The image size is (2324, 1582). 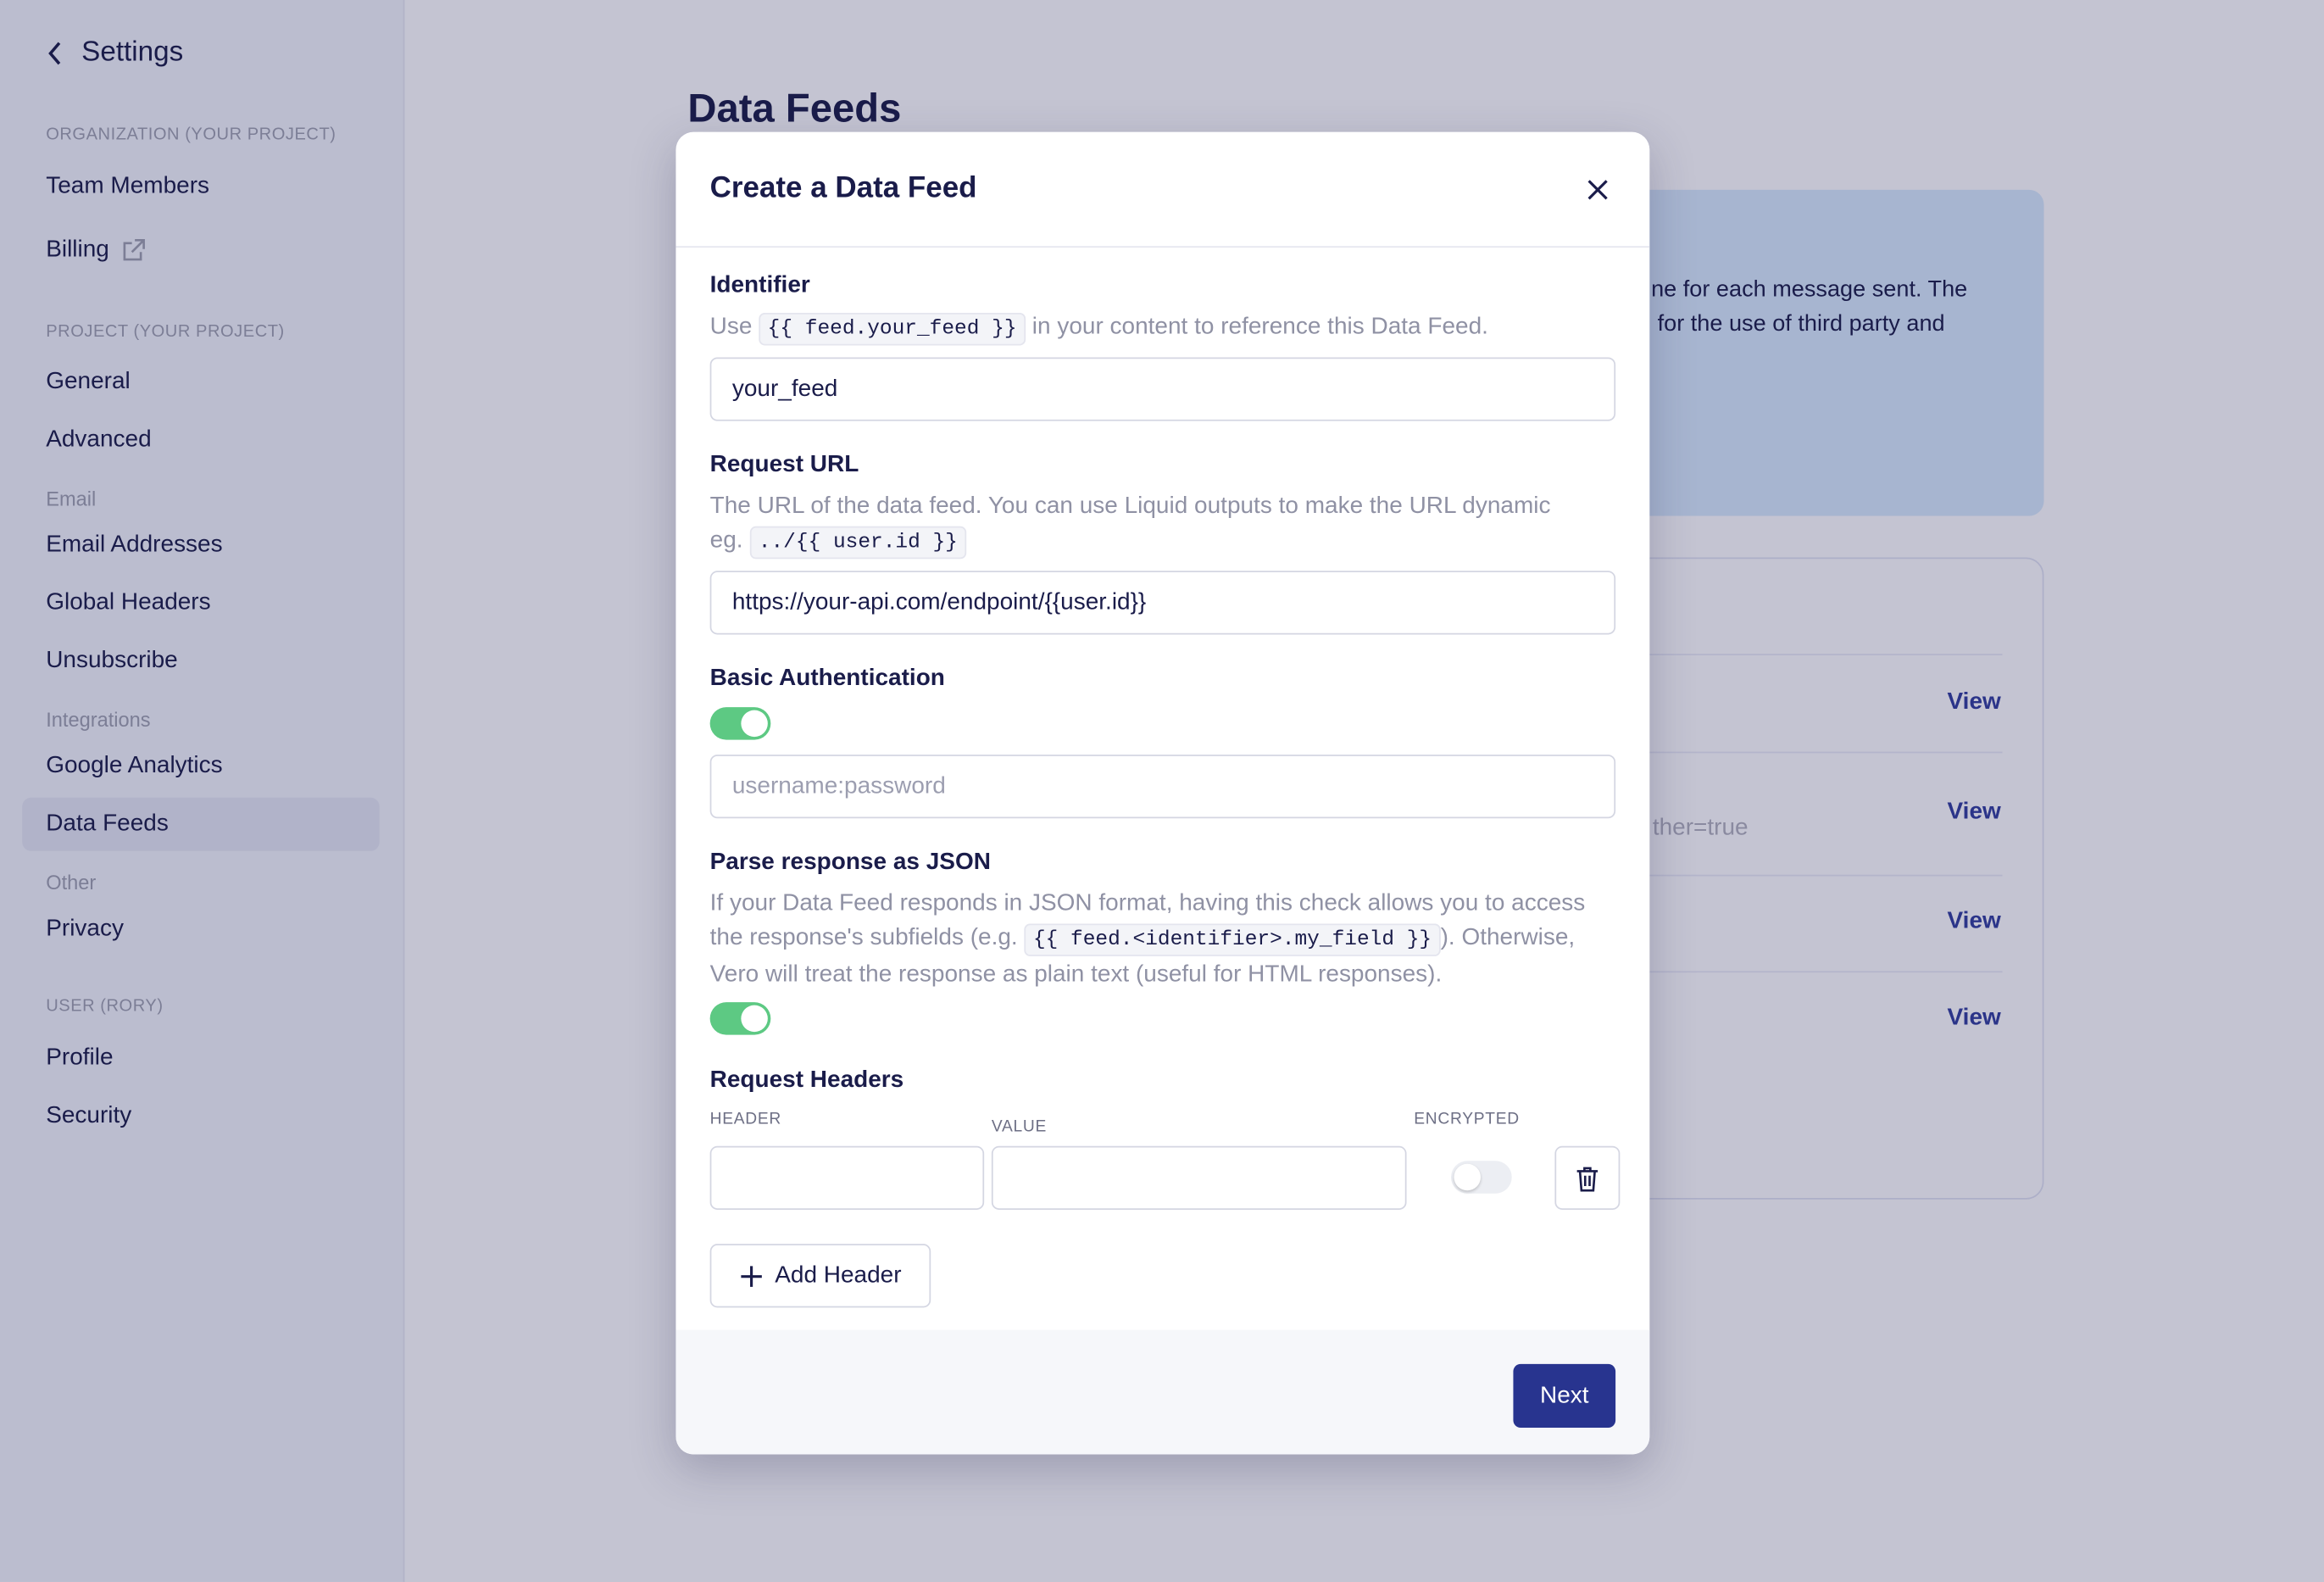 I want to click on settings-label: Settings, so click(x=132, y=52).